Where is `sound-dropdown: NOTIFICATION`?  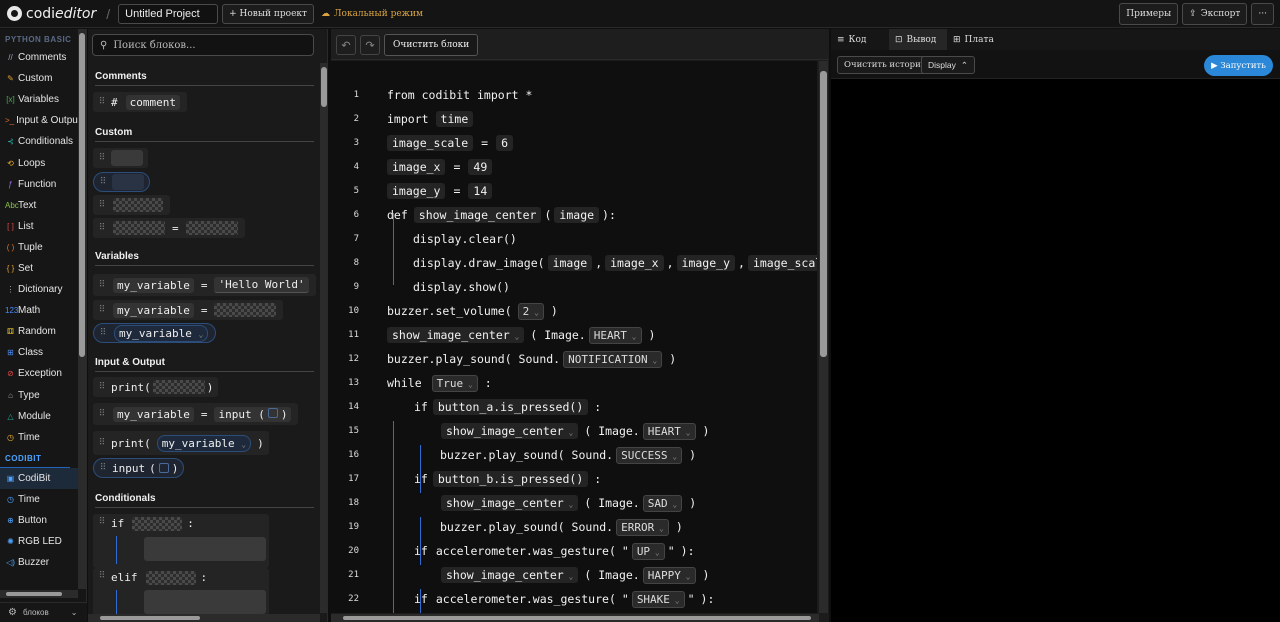 sound-dropdown: NOTIFICATION is located at coordinates (613, 359).